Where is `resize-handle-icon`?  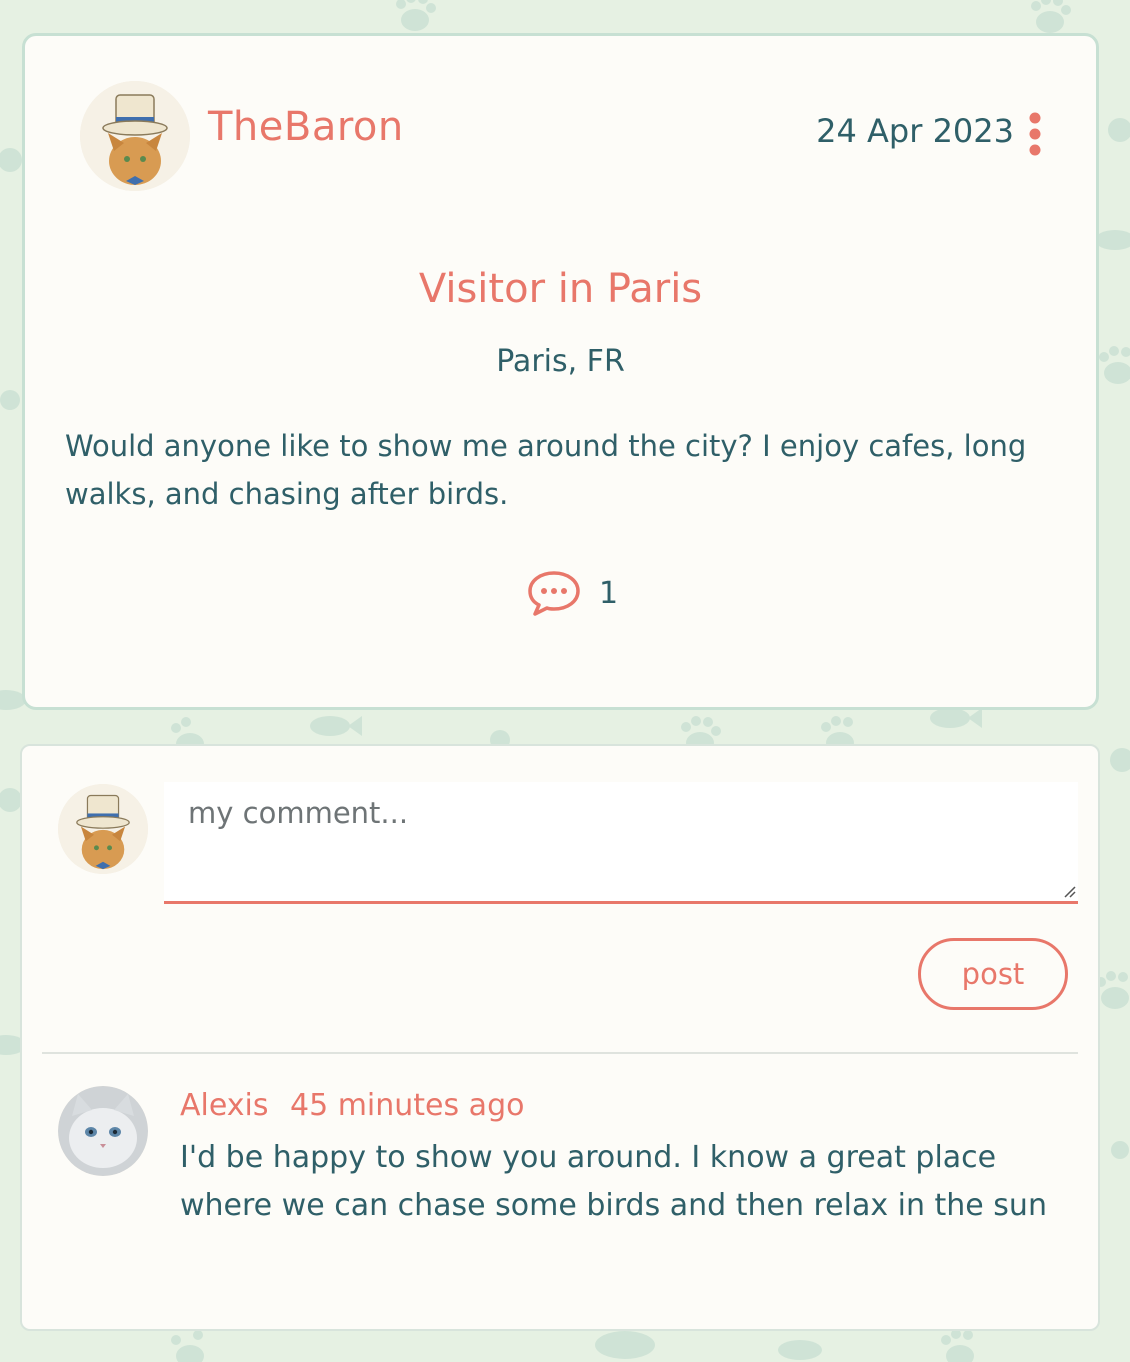 resize-handle-icon is located at coordinates (1069, 891).